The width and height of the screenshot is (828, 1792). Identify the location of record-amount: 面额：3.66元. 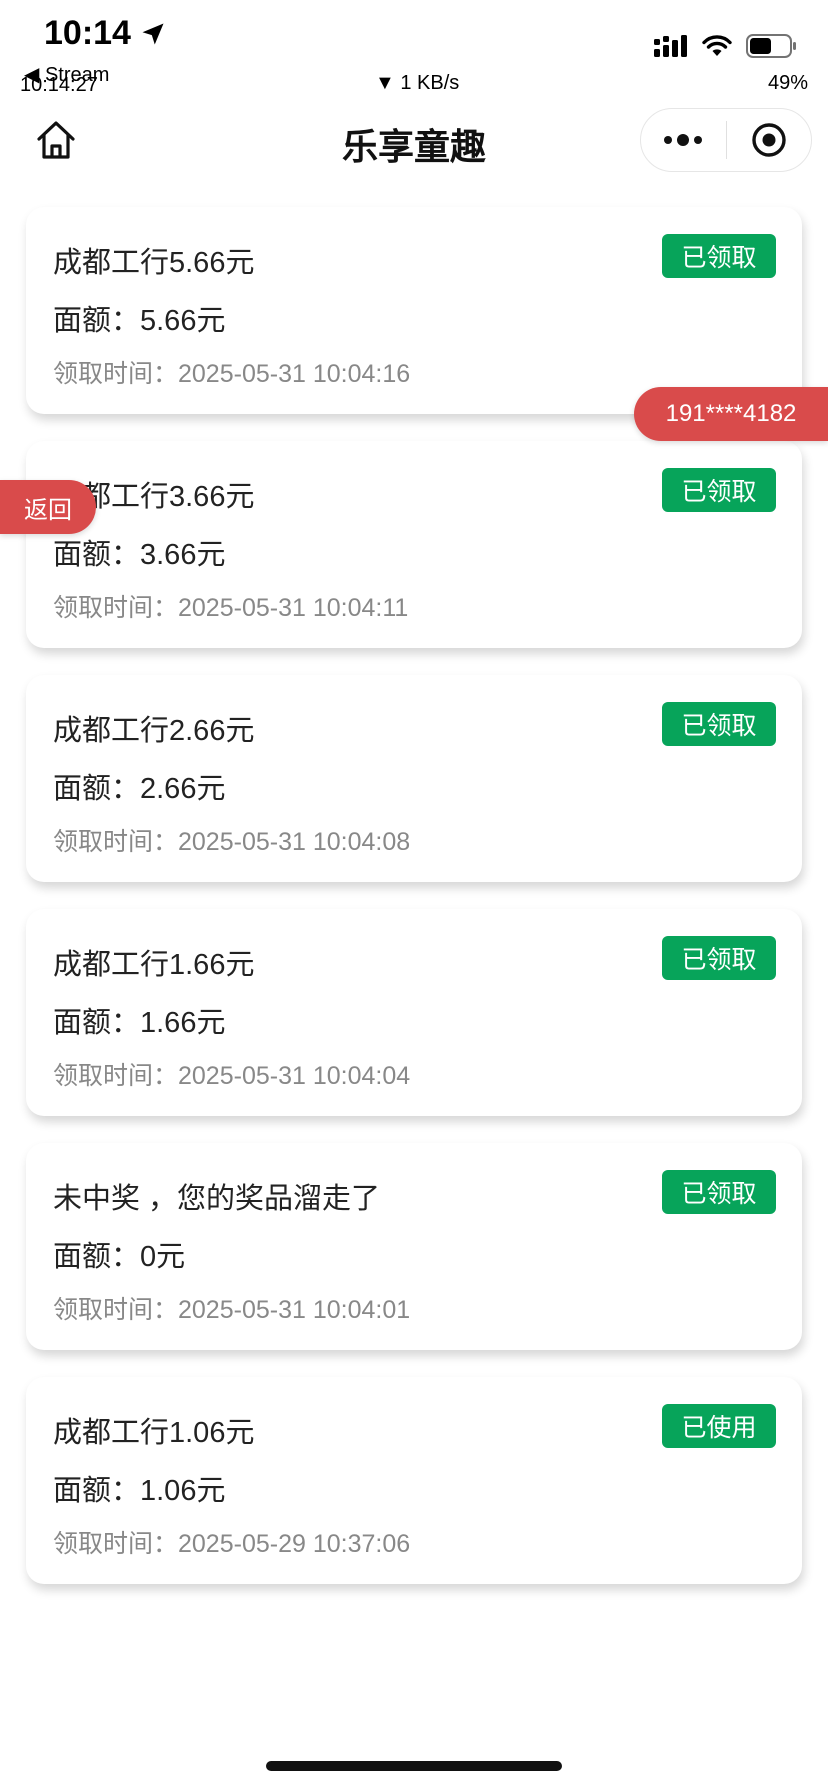
(139, 555).